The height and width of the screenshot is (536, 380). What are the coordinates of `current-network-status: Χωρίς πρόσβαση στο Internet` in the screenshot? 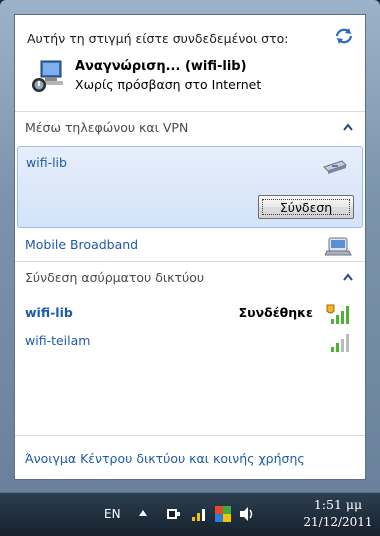 It's located at (168, 84).